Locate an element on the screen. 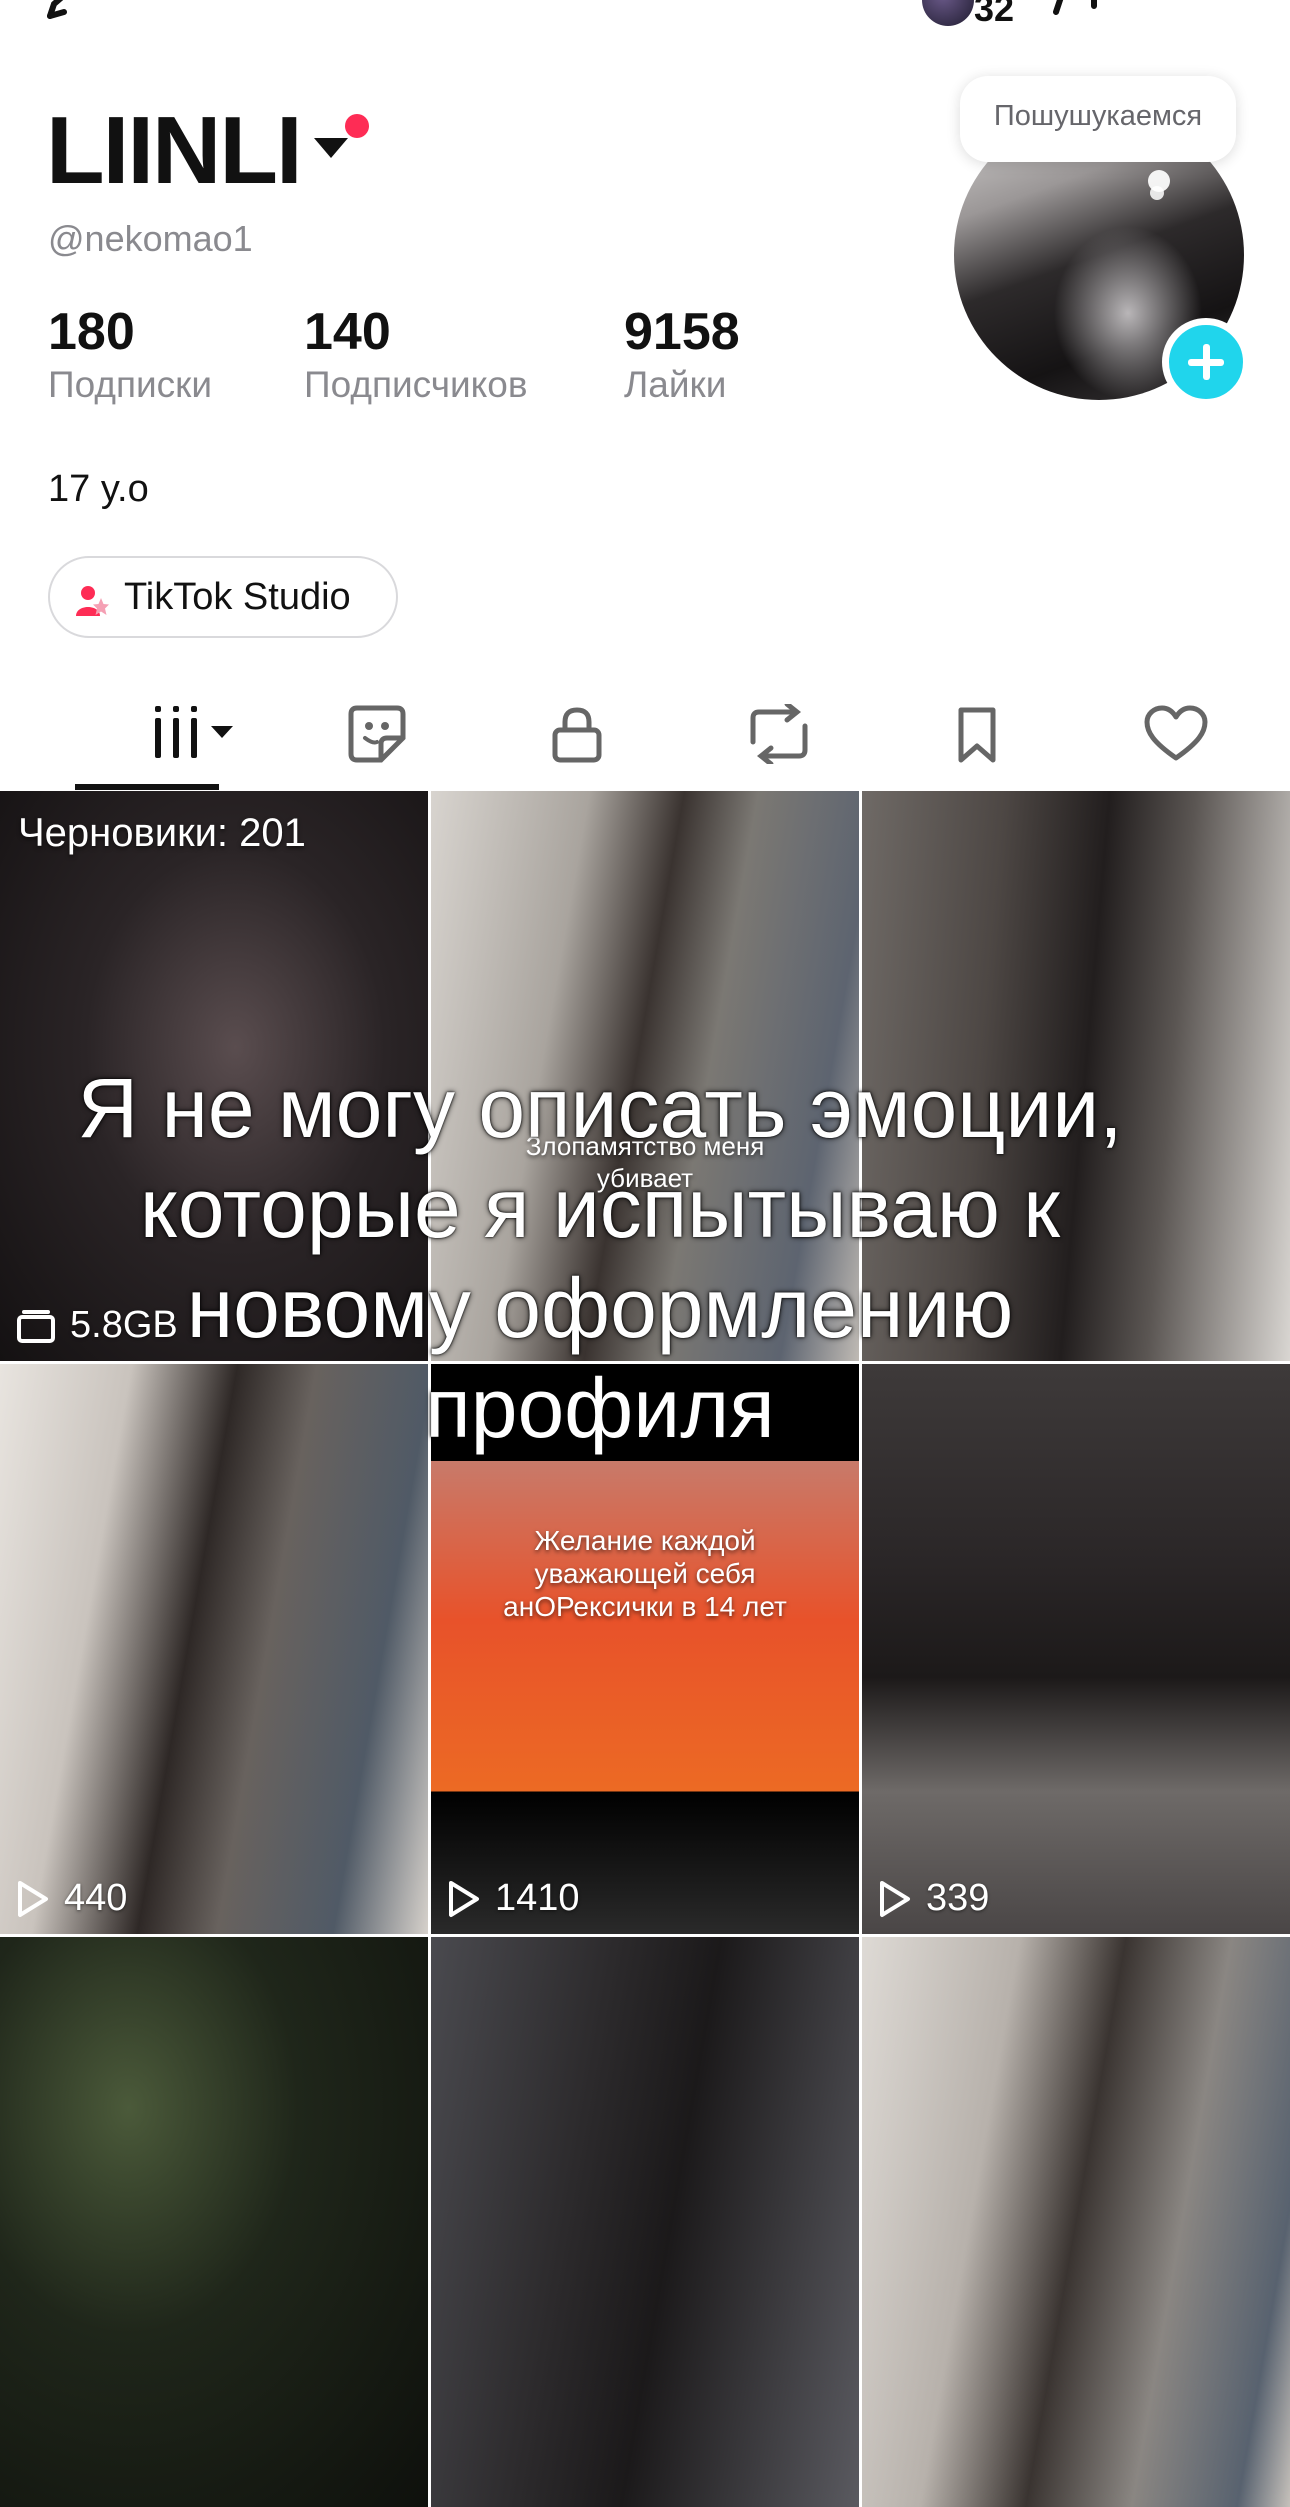 This screenshot has height=2507, width=1290. add-friend-icon is located at coordinates (1085, 11).